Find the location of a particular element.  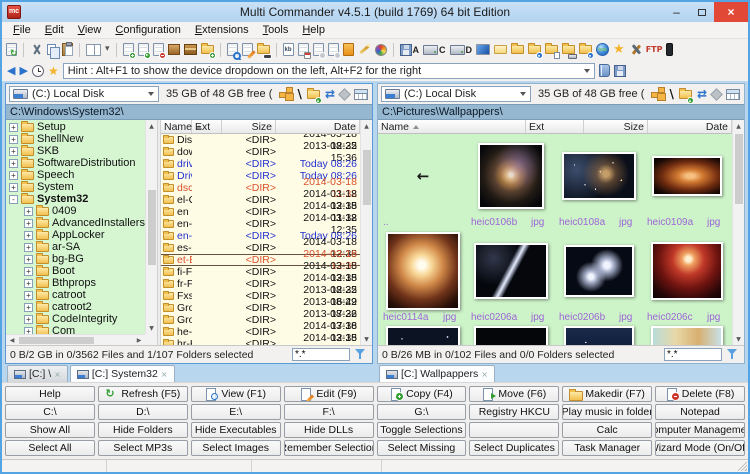

tree-item-setup: + Setup is located at coordinates (75, 127).